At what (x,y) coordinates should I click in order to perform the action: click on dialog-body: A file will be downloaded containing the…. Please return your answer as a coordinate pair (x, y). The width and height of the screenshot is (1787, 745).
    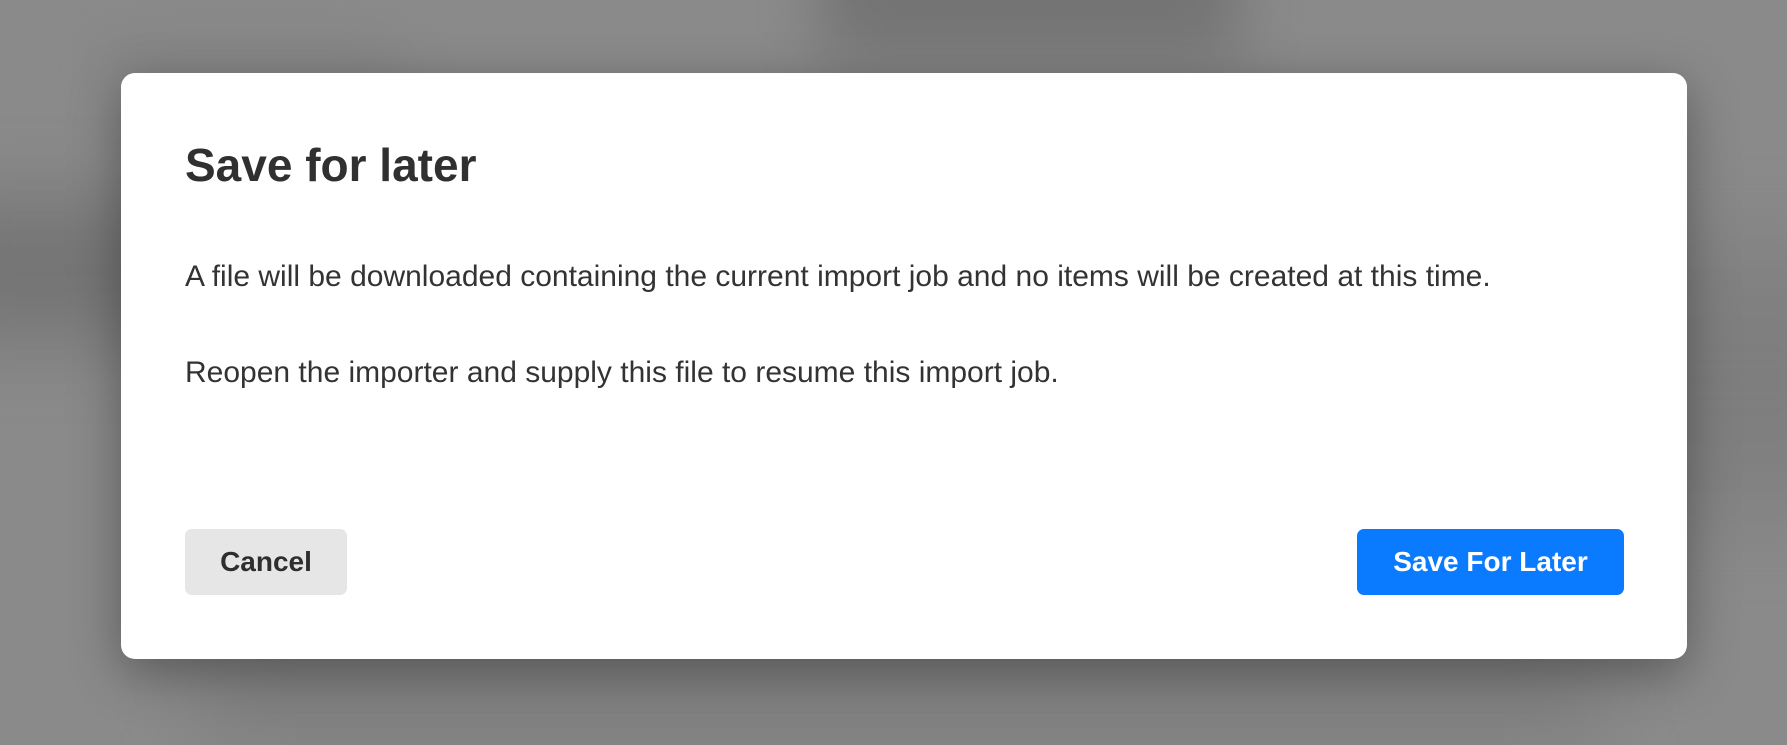
    Looking at the image, I should click on (910, 325).